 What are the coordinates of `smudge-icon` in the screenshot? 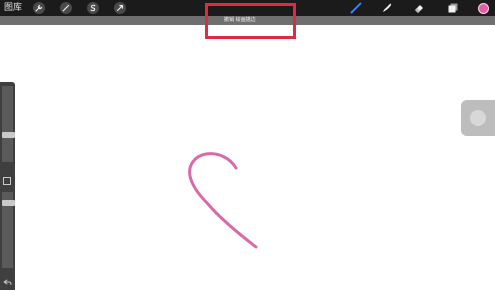 It's located at (387, 7).